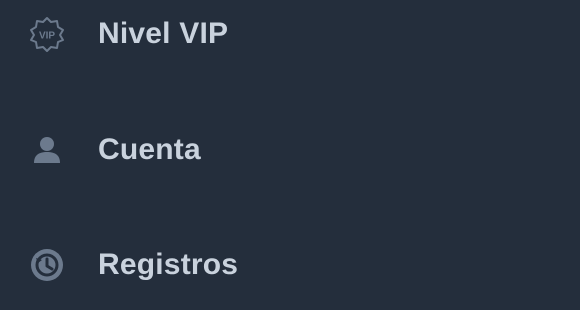 This screenshot has height=310, width=580. I want to click on user-icon, so click(47, 150).